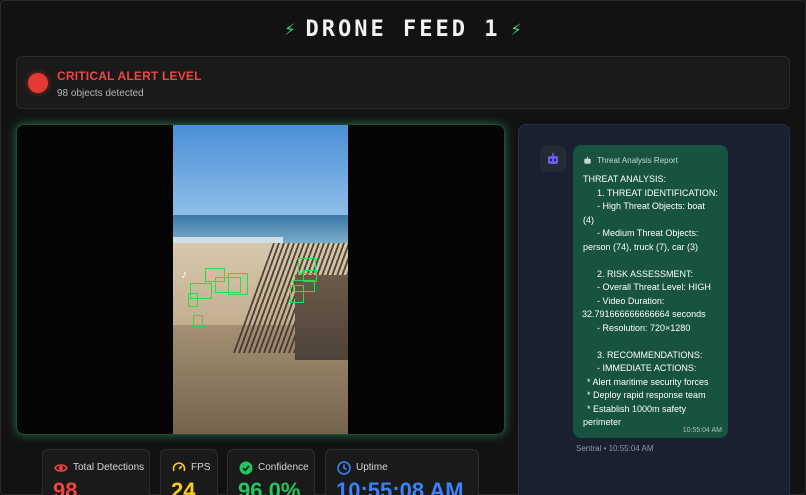 The height and width of the screenshot is (495, 806). What do you see at coordinates (648, 233) in the screenshot?
I see `message-line: - Medium Threat Objects:` at bounding box center [648, 233].